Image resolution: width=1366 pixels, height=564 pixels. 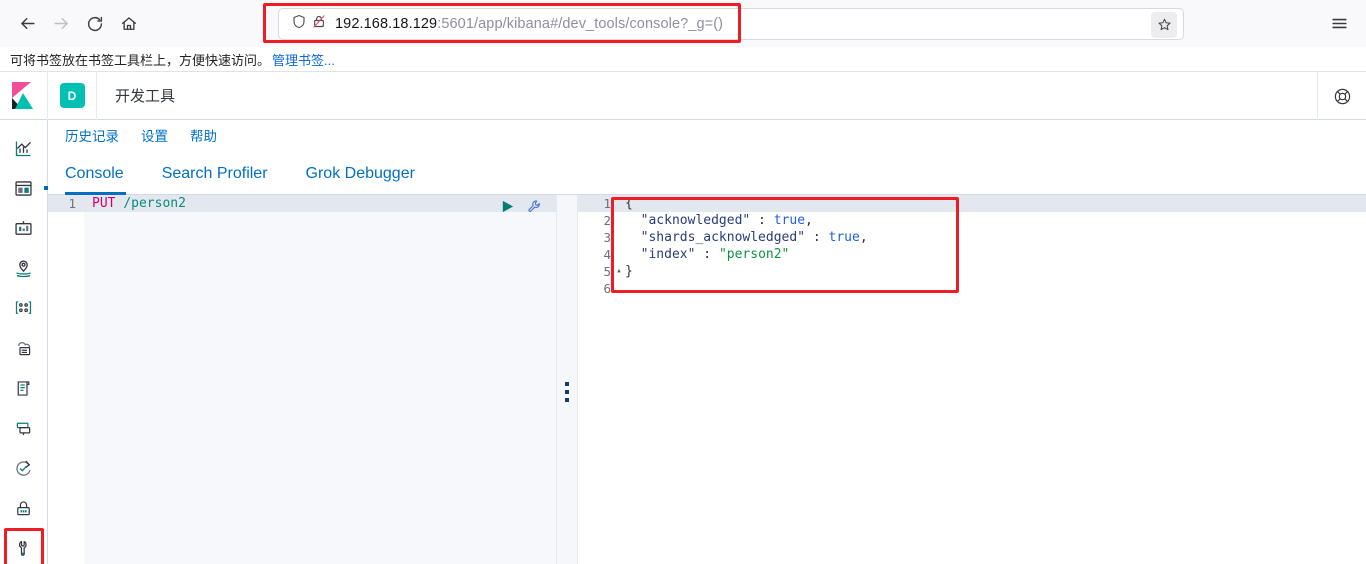 What do you see at coordinates (225, 179) in the screenshot?
I see `tab-search-profiler: Search Profiler` at bounding box center [225, 179].